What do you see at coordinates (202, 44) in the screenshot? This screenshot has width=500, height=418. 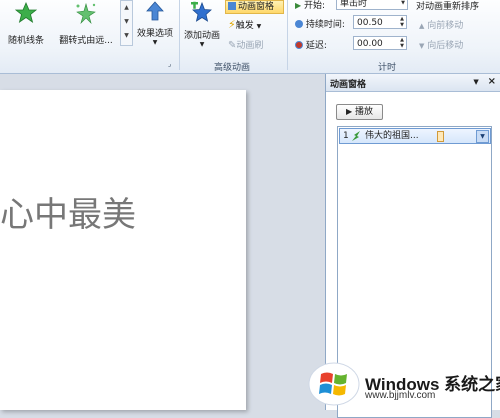 I see `add-animation-dropdown-icon: ▼` at bounding box center [202, 44].